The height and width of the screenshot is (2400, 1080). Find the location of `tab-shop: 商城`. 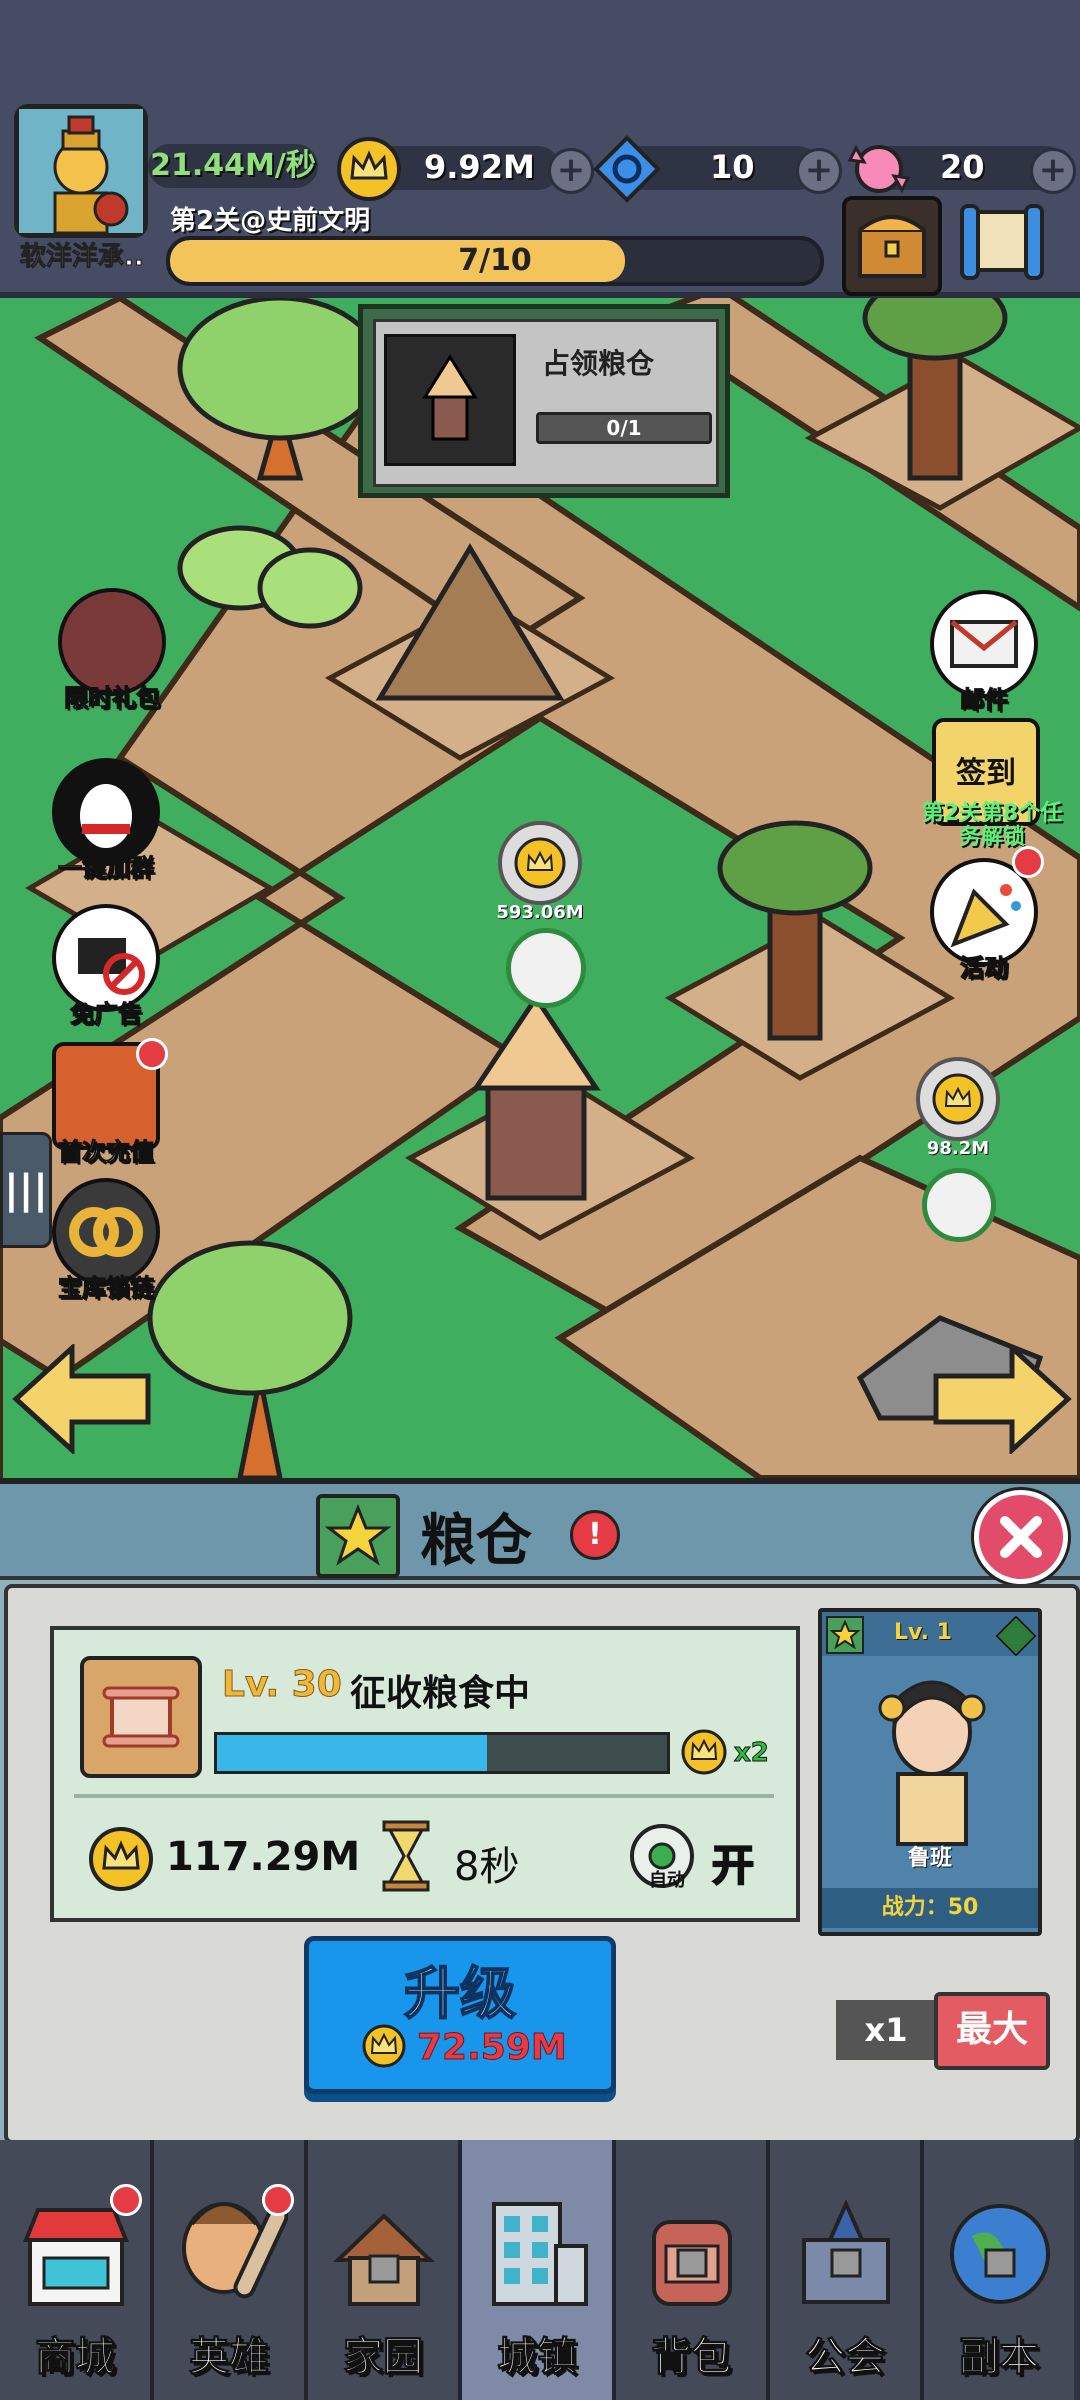

tab-shop: 商城 is located at coordinates (77, 2270).